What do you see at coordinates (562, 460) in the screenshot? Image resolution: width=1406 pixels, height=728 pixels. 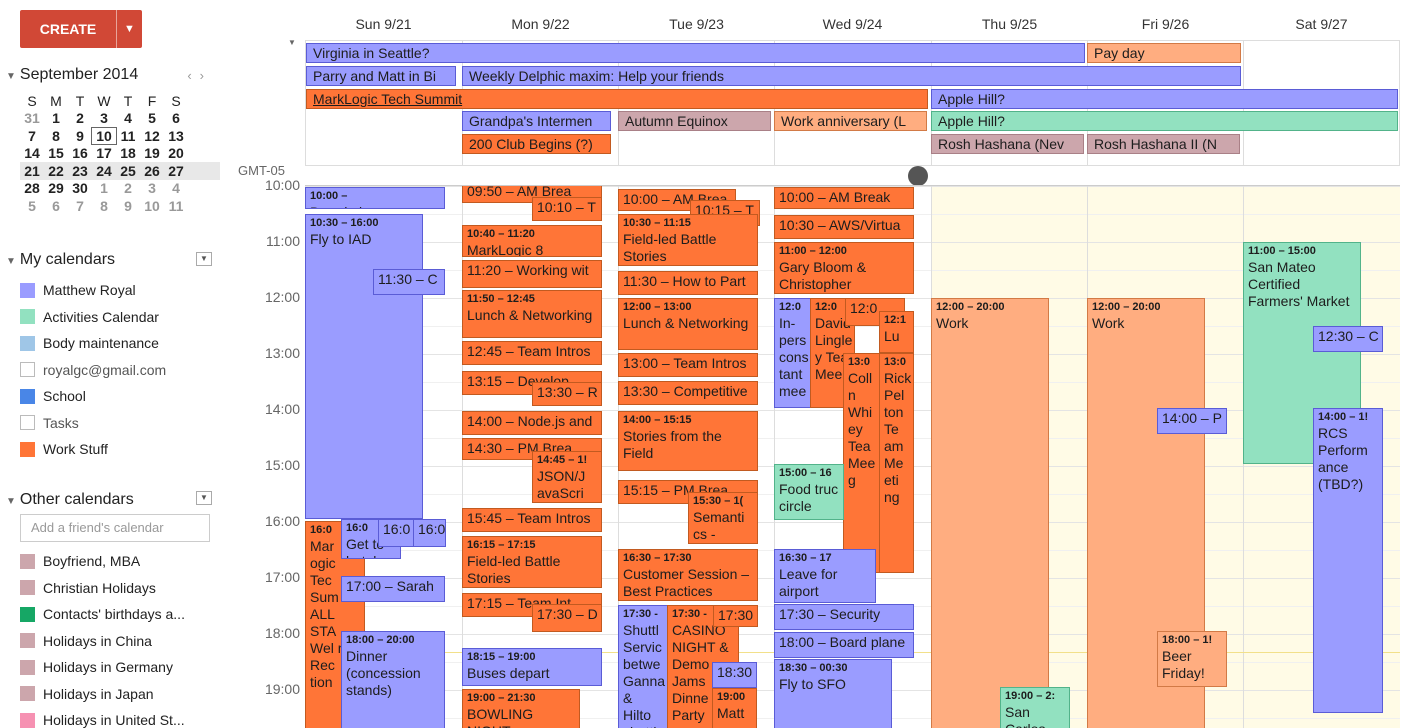 I see `event-time: 14:45 – 1!` at bounding box center [562, 460].